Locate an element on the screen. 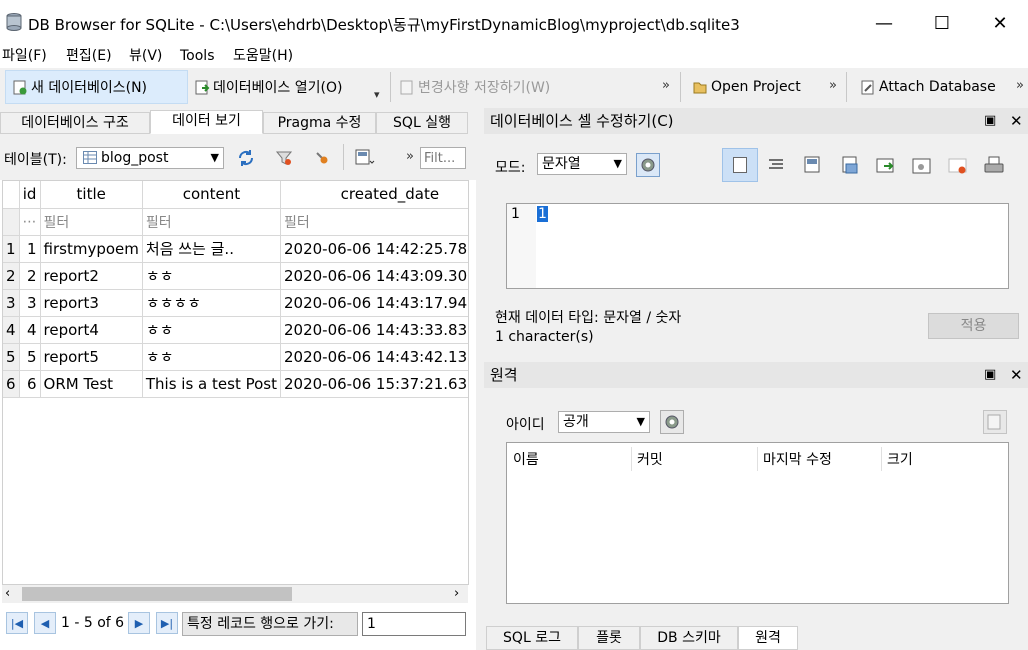  table-row: 4 4 report4 ㅎㅎ 2020-06-06 14:43:33.83860 is located at coordinates (235, 330).